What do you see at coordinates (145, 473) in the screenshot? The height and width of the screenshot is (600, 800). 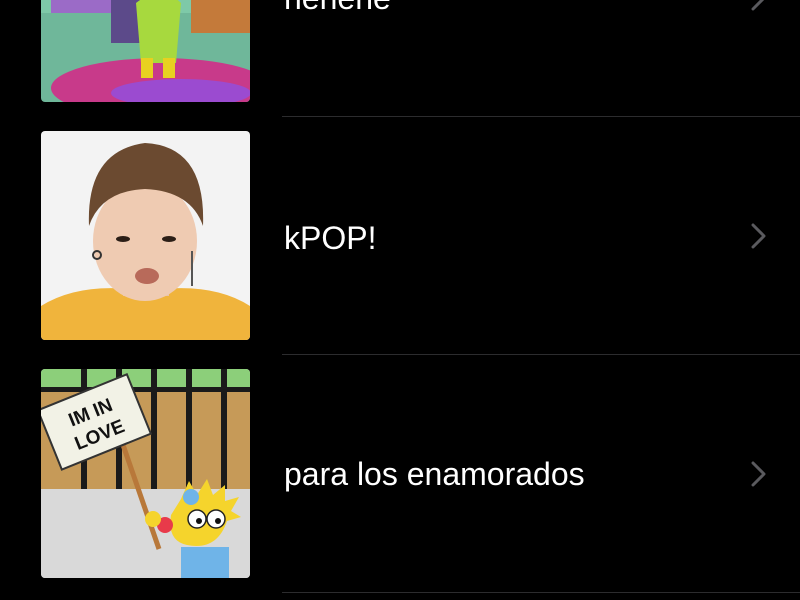 I see `cartoon-baby-im-in-love-sign-thumbnail: IM IN LOVE` at bounding box center [145, 473].